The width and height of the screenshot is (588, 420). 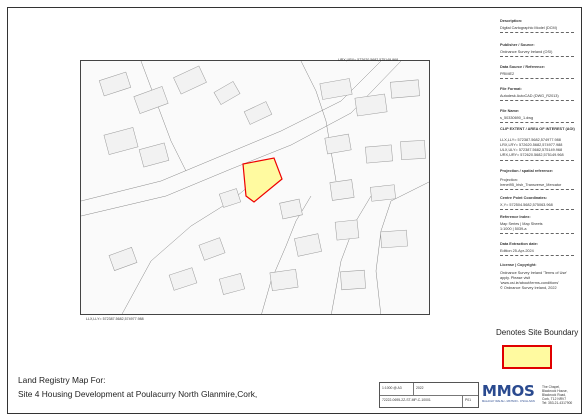 What do you see at coordinates (507, 74) in the screenshot?
I see `datasource-value: PRIME2` at bounding box center [507, 74].